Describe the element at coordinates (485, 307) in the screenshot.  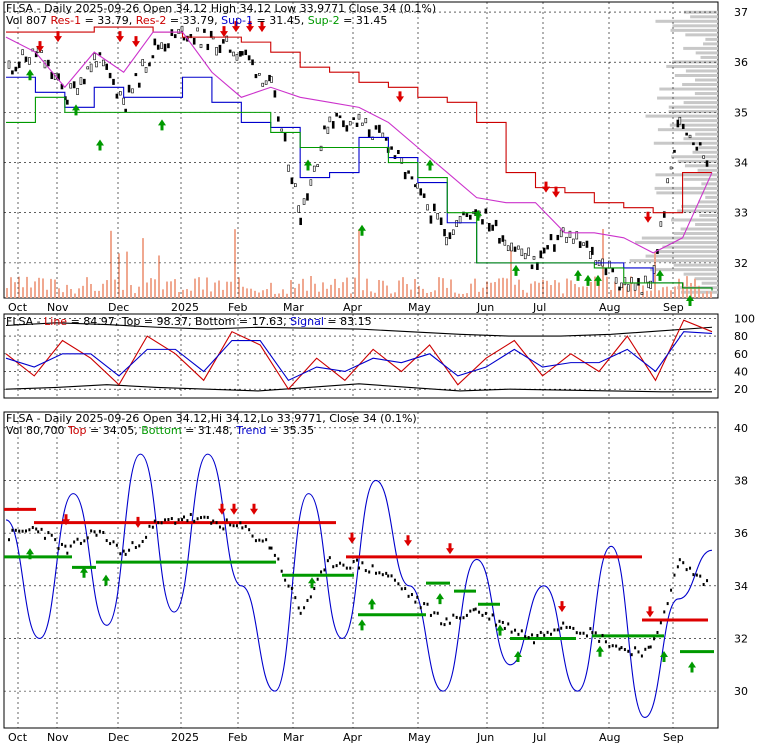
I see `top-x-tick-label: Jun` at that location.